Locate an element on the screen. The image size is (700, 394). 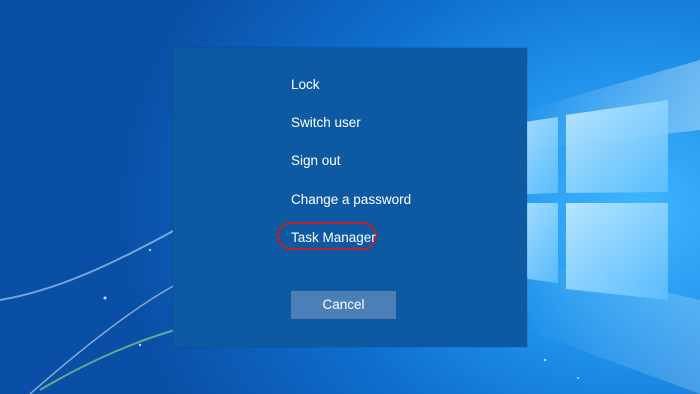
change-password-option: Change a password is located at coordinates (351, 200).